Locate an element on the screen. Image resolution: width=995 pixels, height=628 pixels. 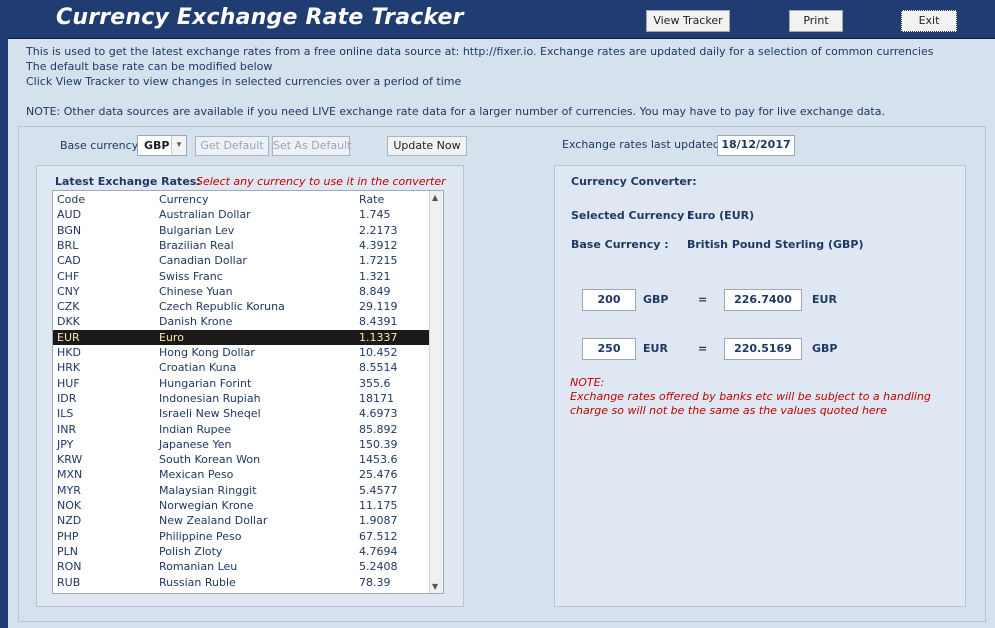
code-cell: HRK is located at coordinates (69, 368).